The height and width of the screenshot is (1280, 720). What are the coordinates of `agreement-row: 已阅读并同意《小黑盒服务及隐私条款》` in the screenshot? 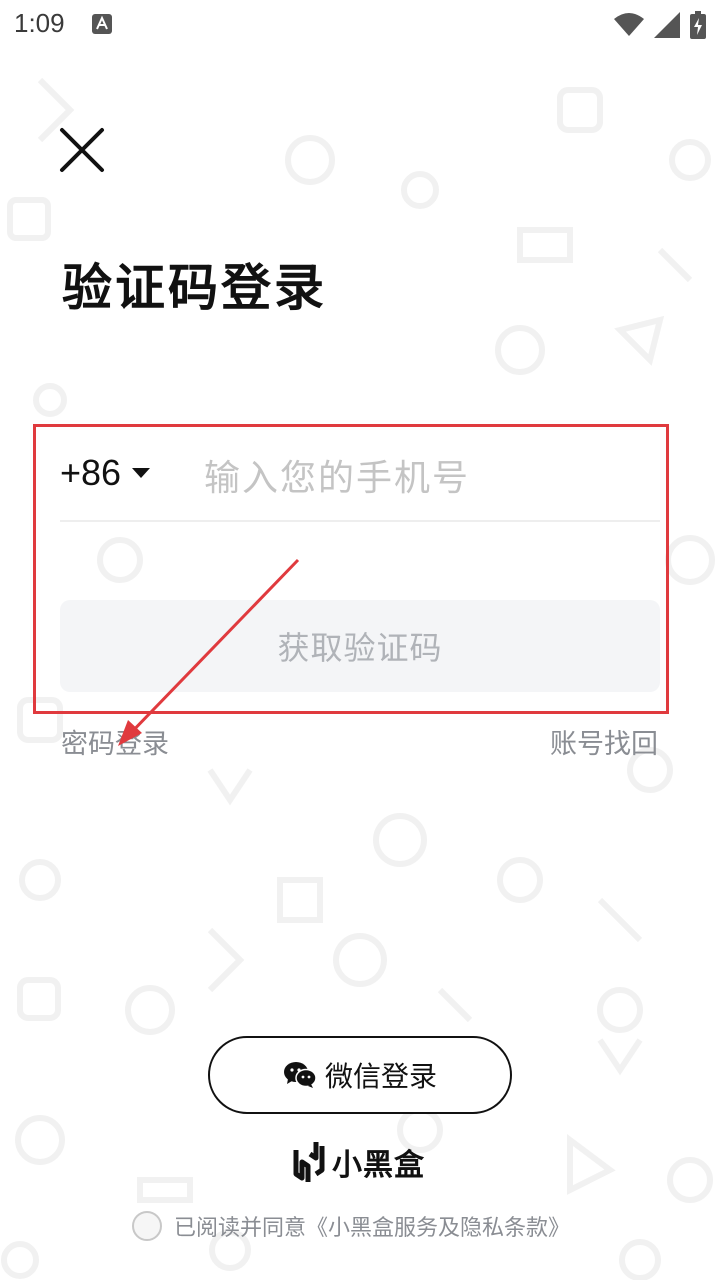 It's located at (351, 1226).